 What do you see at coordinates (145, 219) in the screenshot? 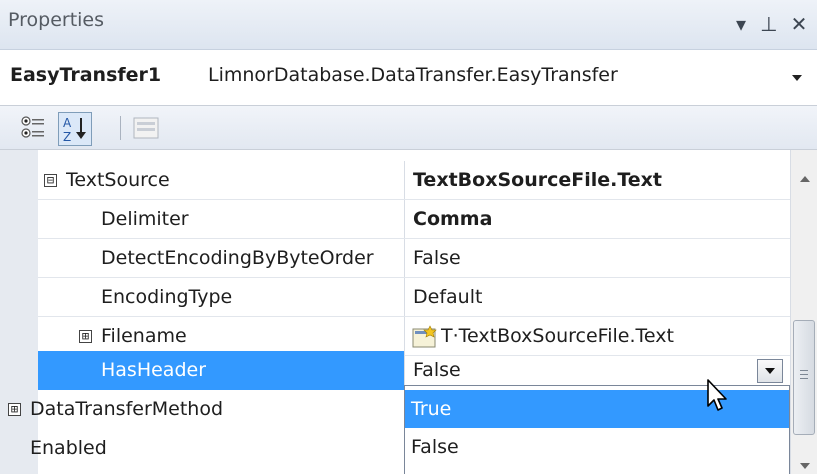
I see `property-label: Delimiter` at bounding box center [145, 219].